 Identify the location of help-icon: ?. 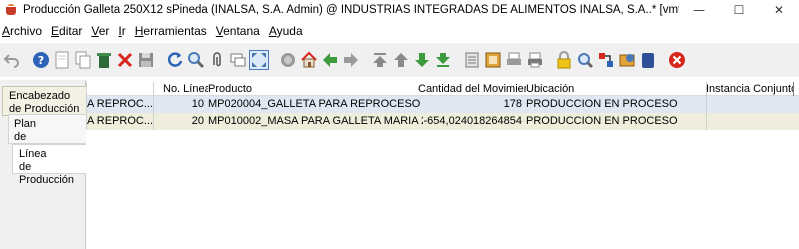
(41, 60).